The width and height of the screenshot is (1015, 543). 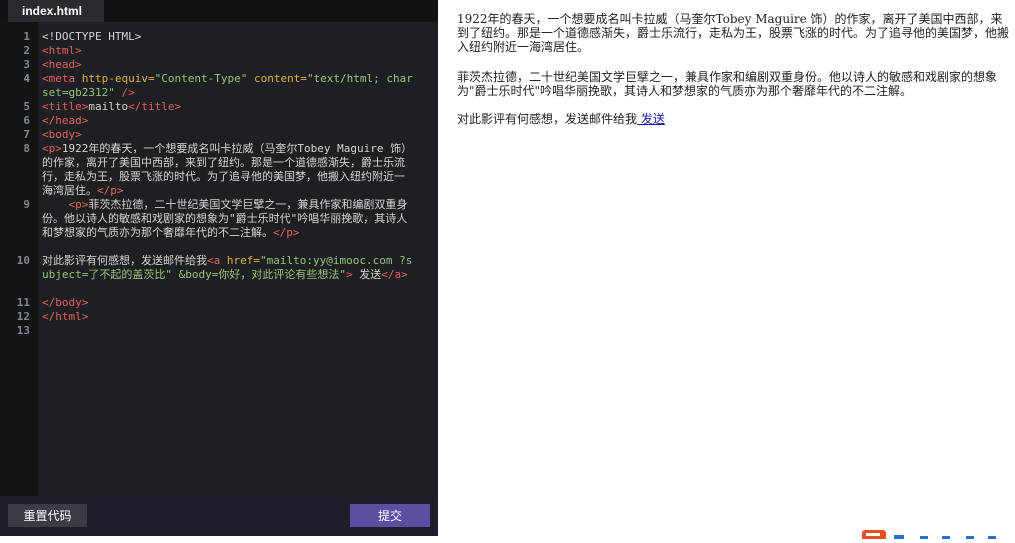 I want to click on code-token: http-equiv=, so click(x=118, y=78).